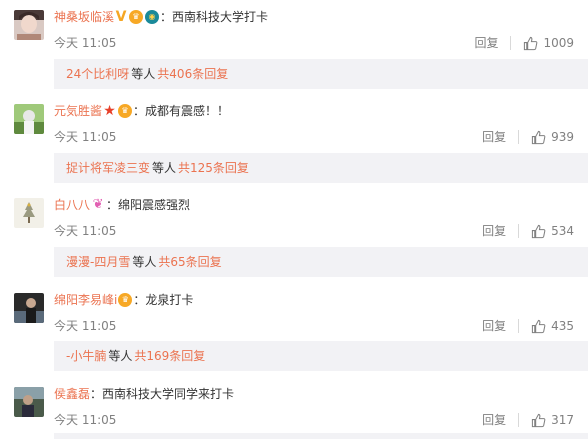  I want to click on fans-badge-icon: ◉, so click(152, 16).